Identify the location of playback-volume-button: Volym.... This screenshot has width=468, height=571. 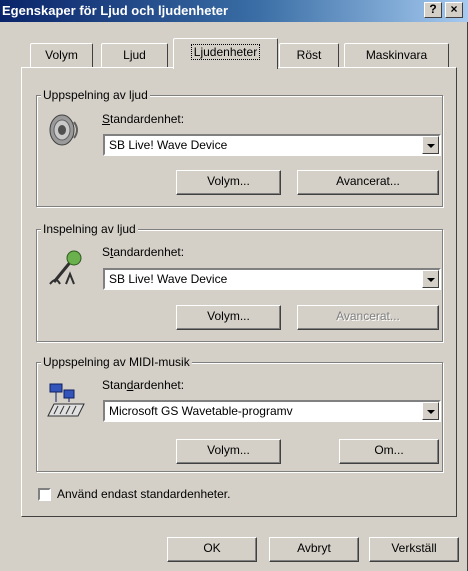
(228, 182).